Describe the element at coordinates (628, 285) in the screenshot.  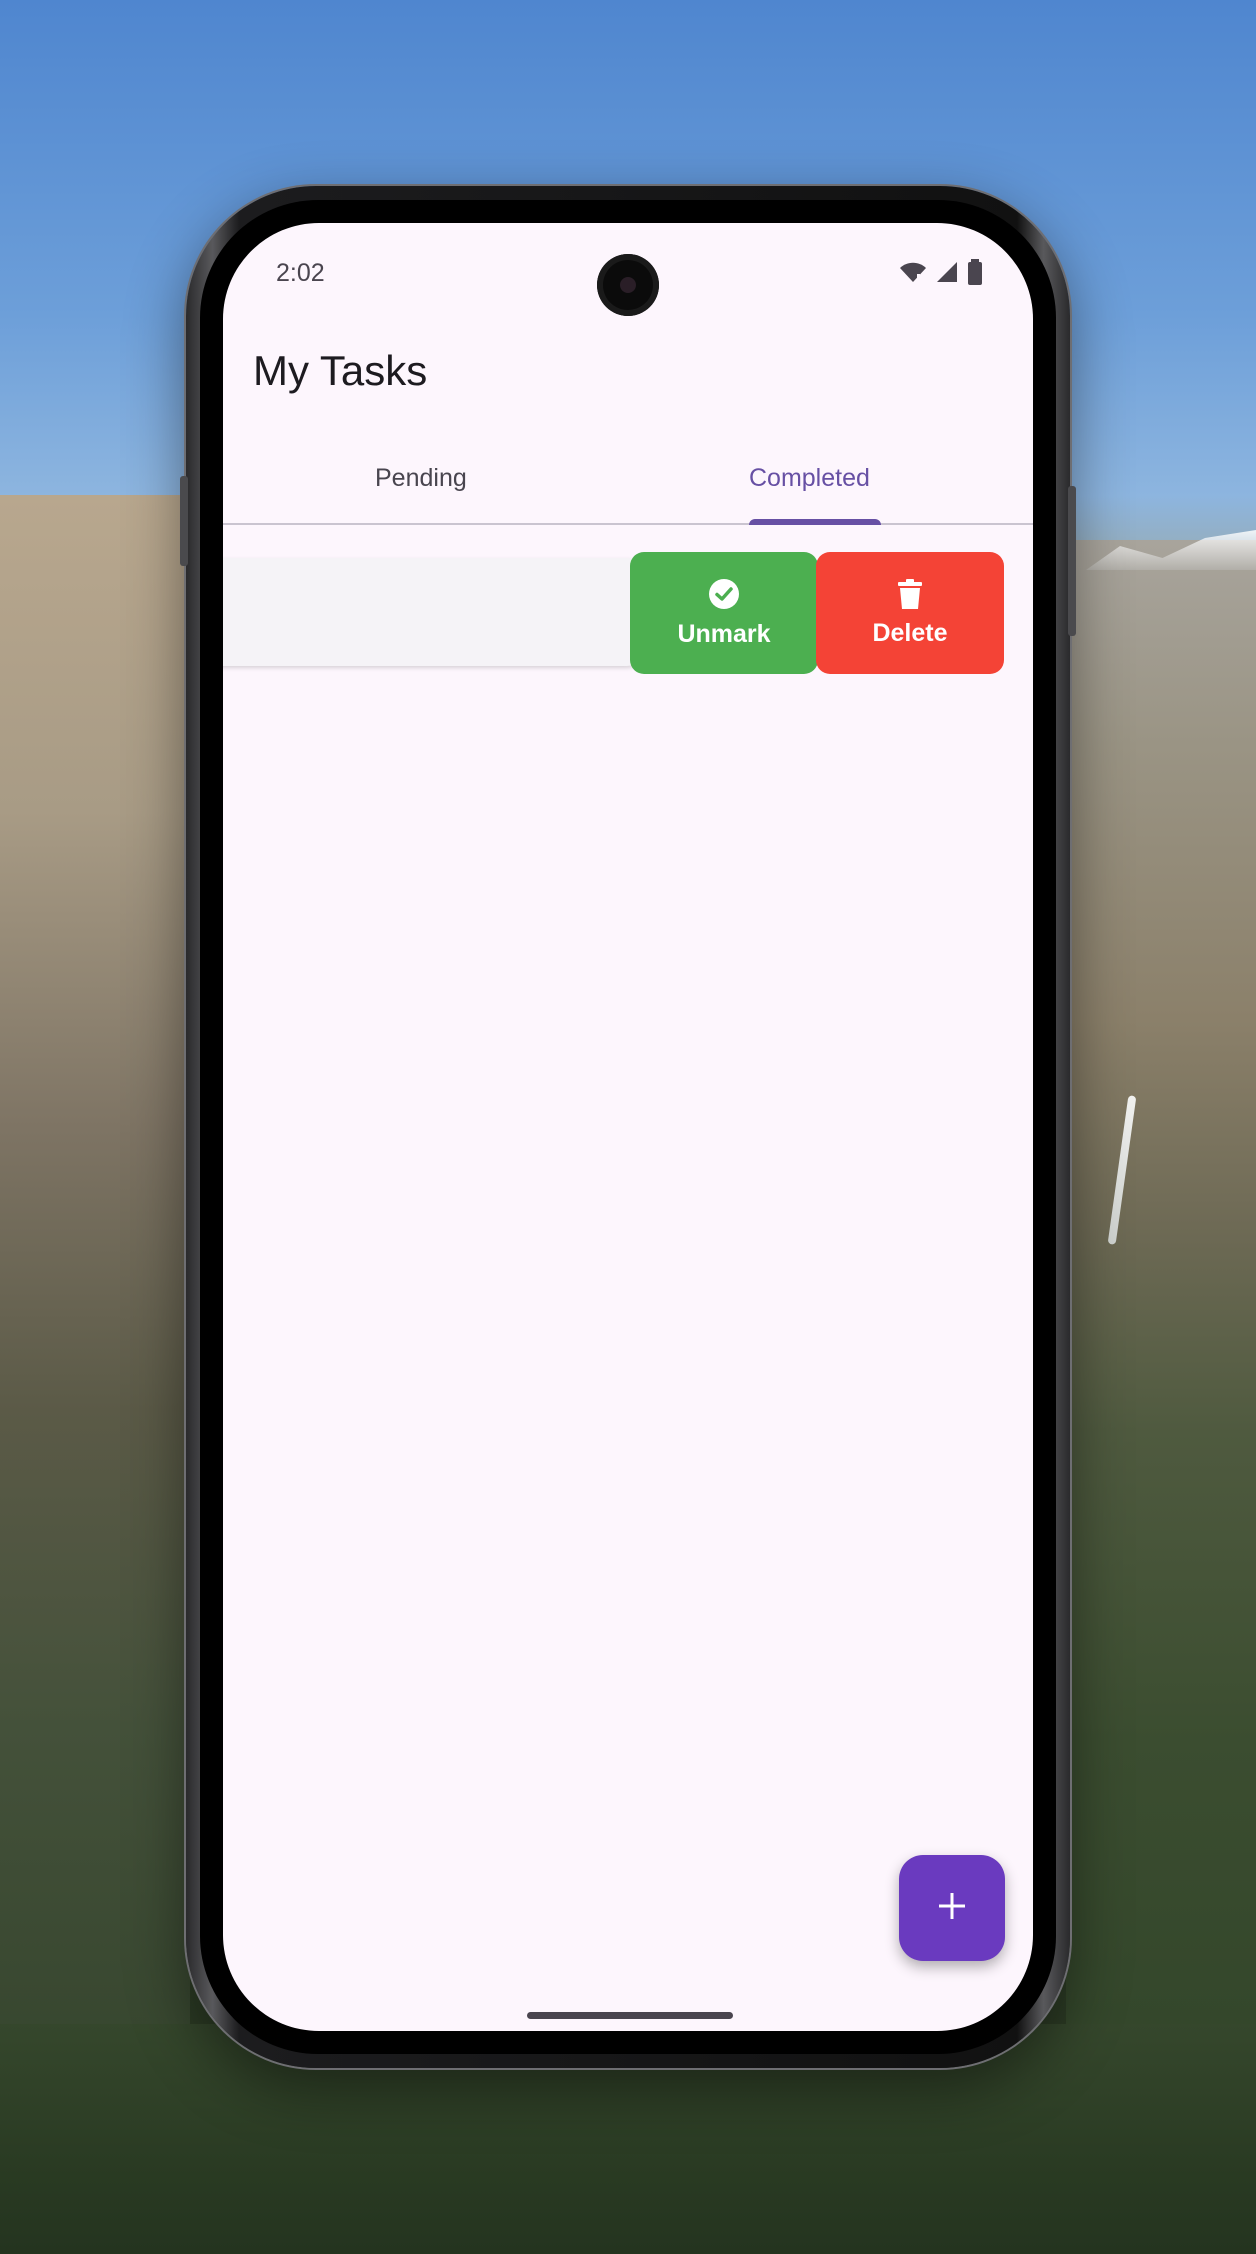
I see `front-camera` at that location.